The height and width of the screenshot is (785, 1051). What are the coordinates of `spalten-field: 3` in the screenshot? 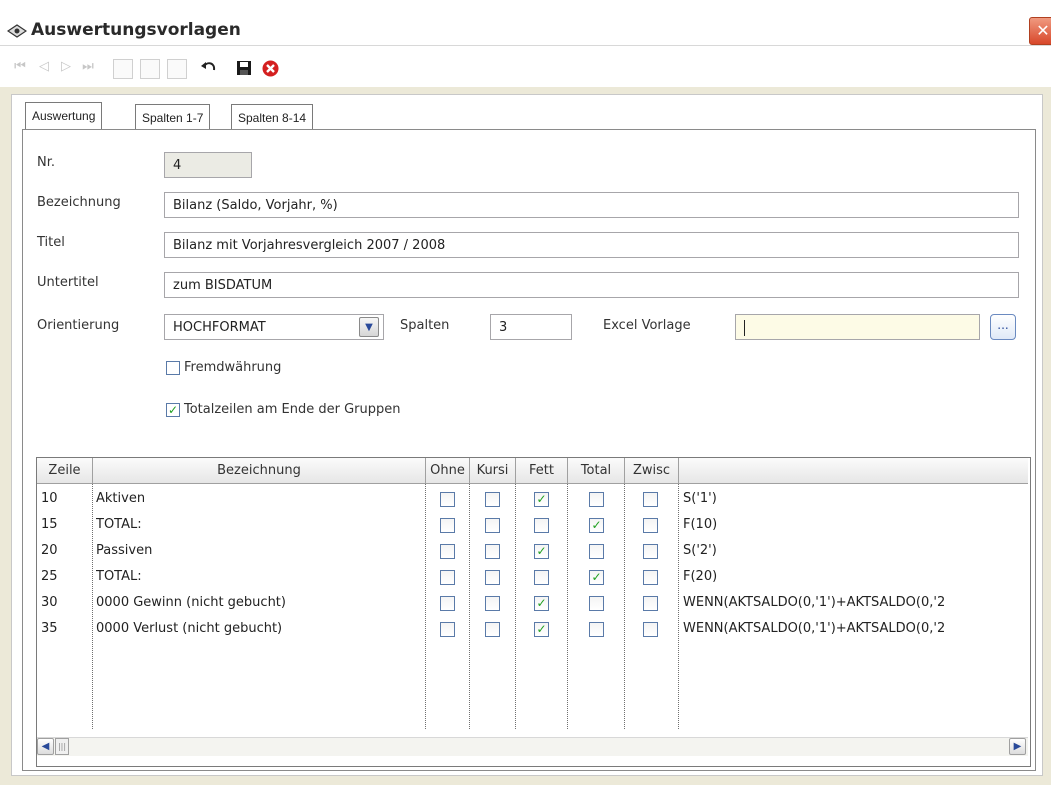 It's located at (531, 327).